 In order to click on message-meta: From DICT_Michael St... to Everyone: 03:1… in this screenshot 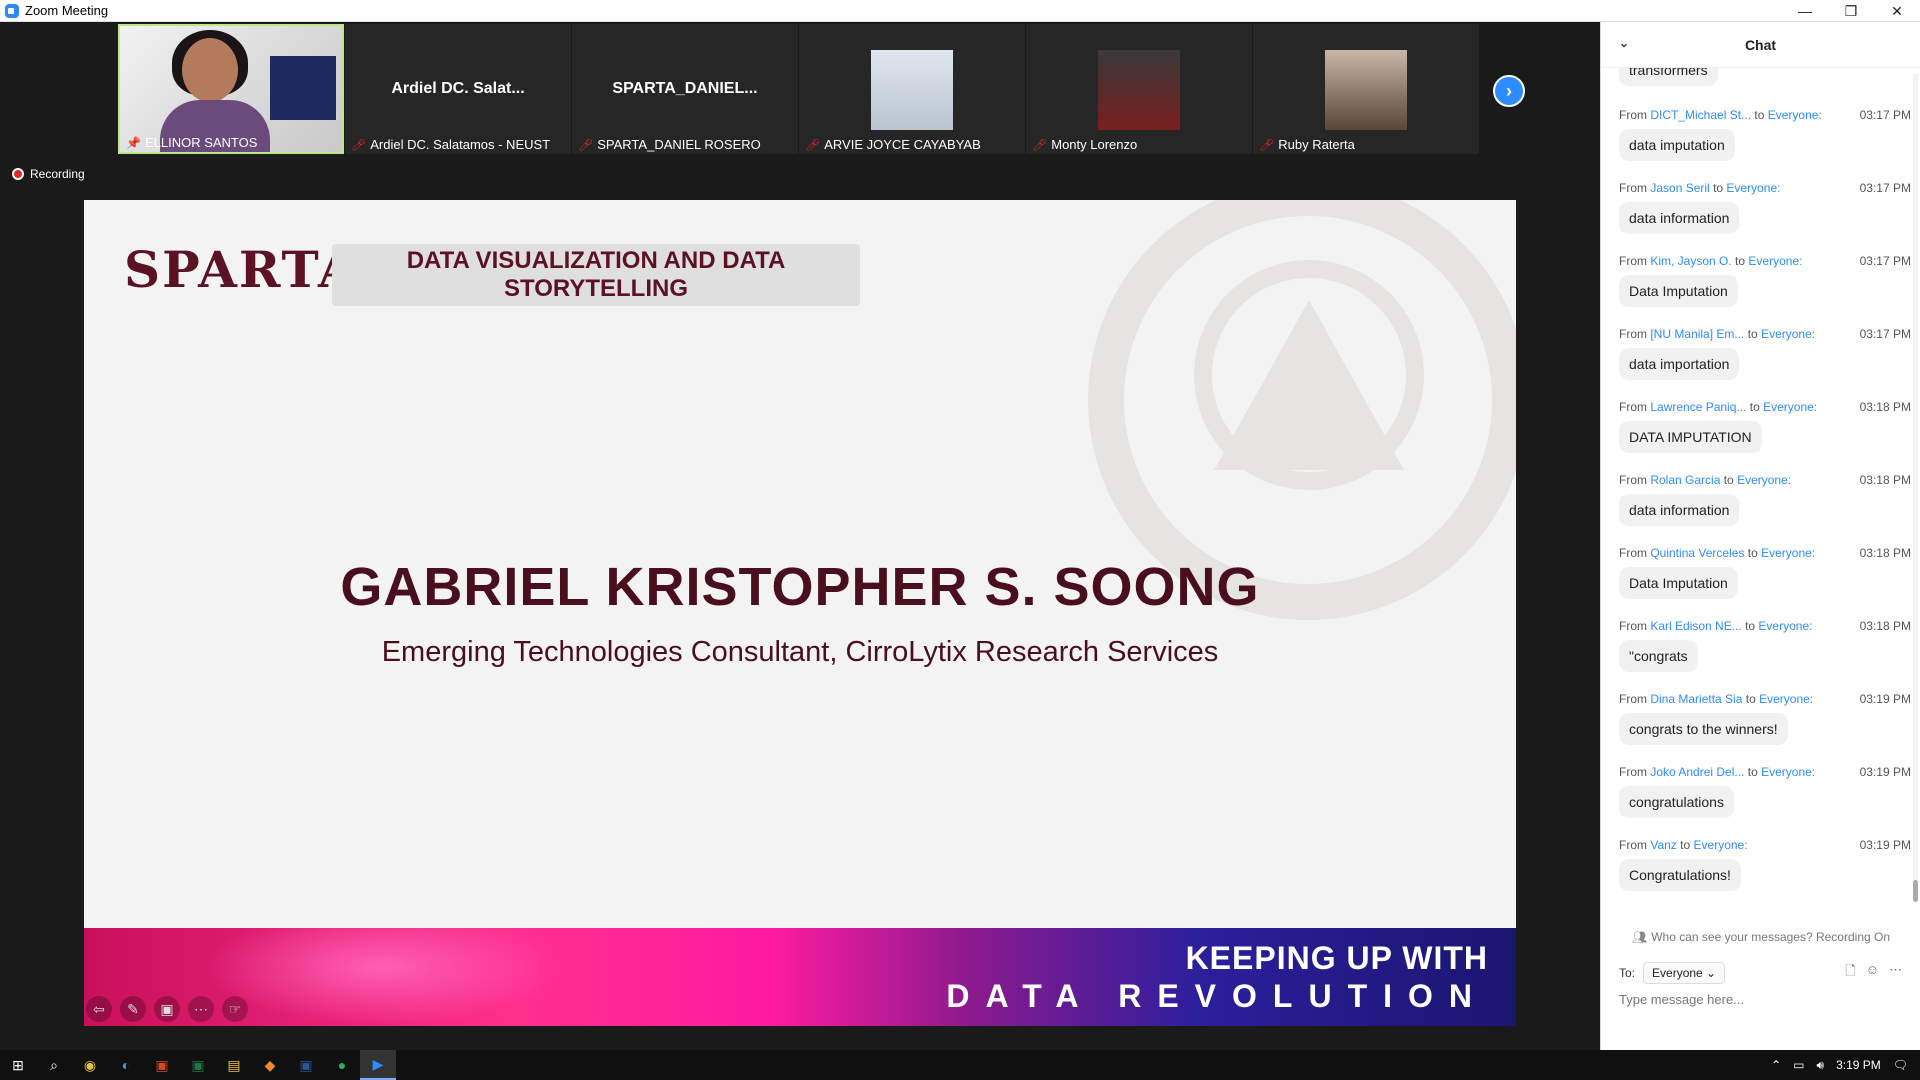, I will do `click(1765, 115)`.